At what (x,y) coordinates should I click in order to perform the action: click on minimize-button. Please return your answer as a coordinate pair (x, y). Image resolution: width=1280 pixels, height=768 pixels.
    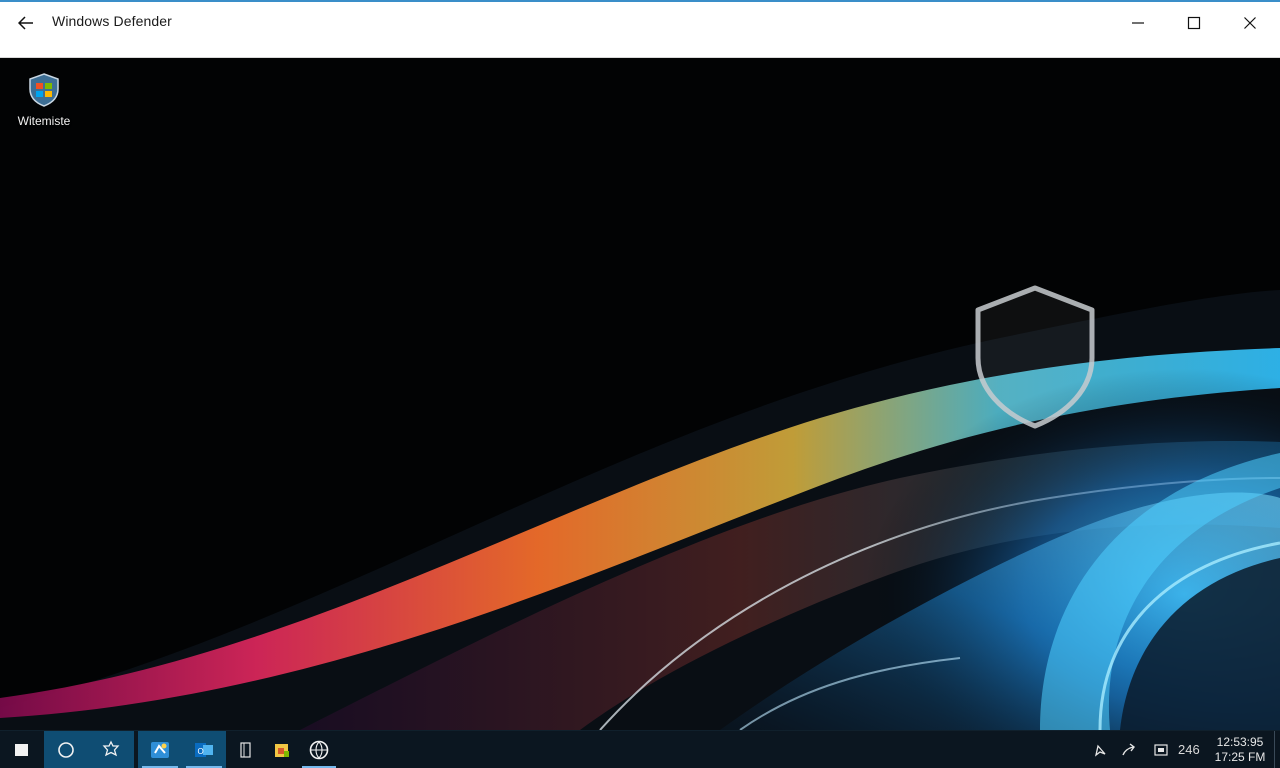
    Looking at the image, I should click on (1138, 23).